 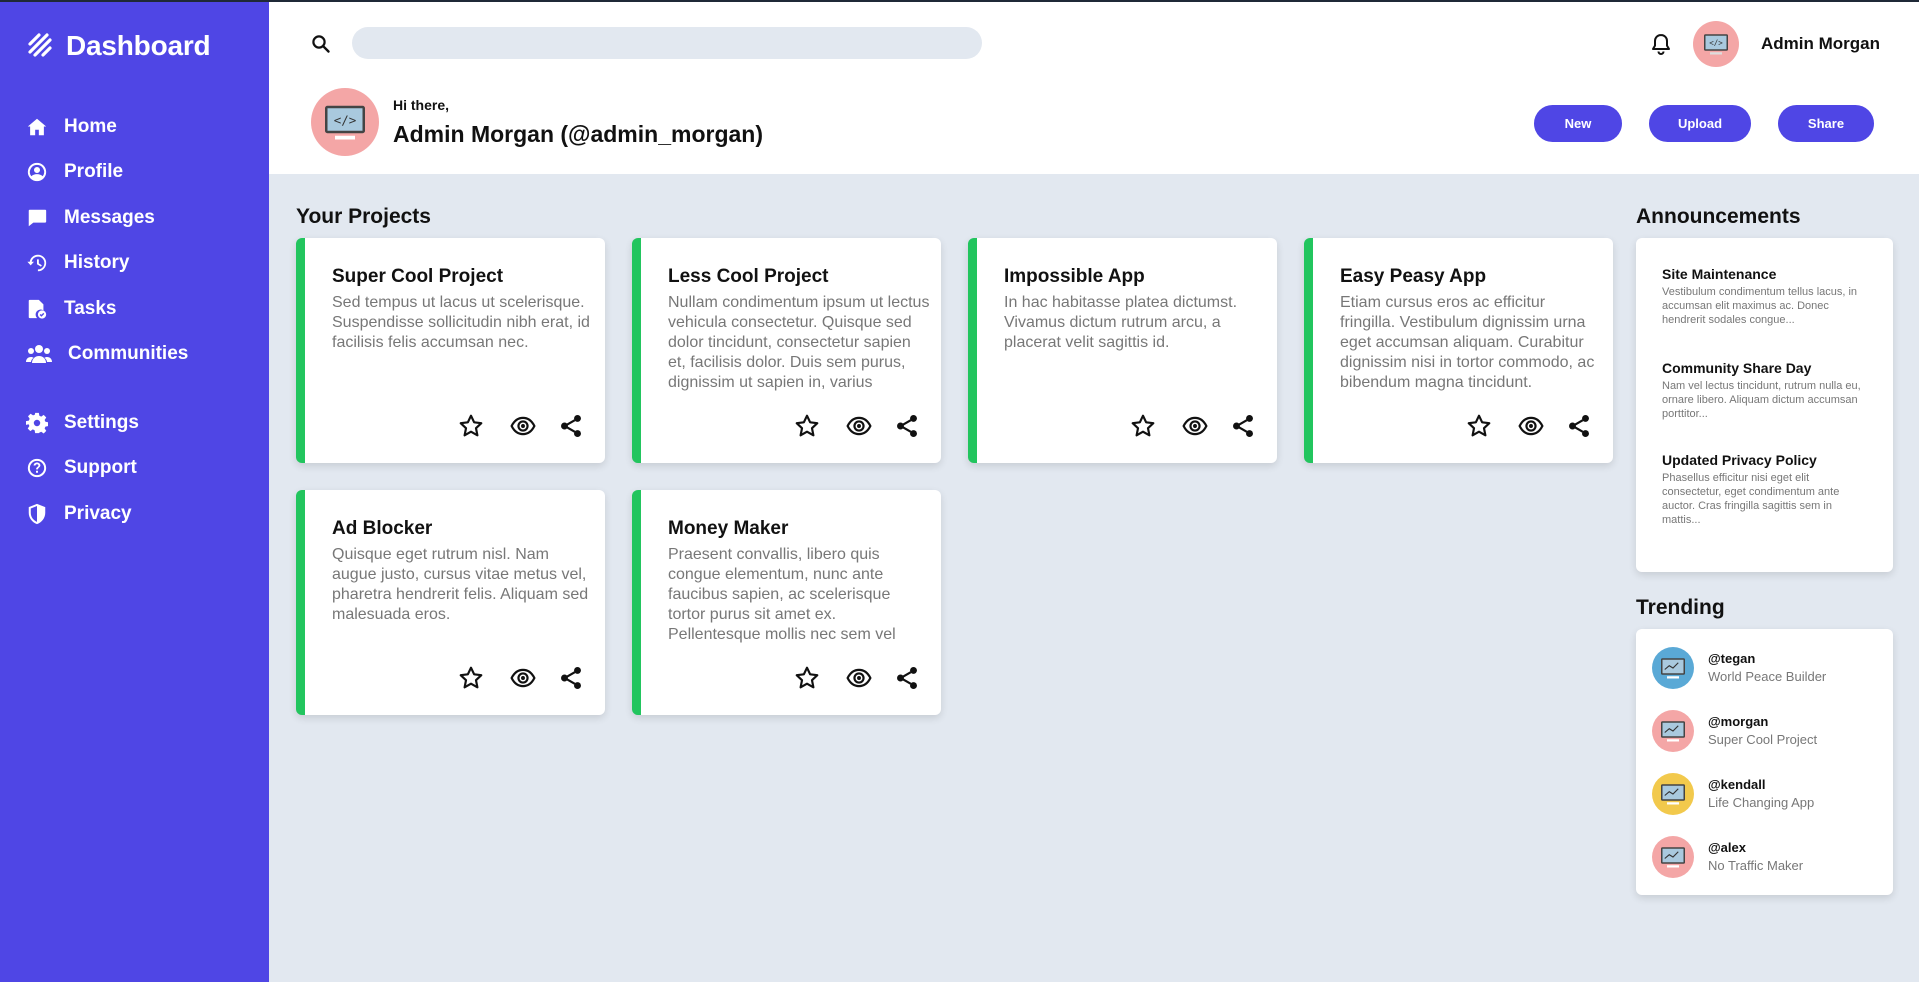 I want to click on trending-handle: @alex, so click(x=1727, y=847).